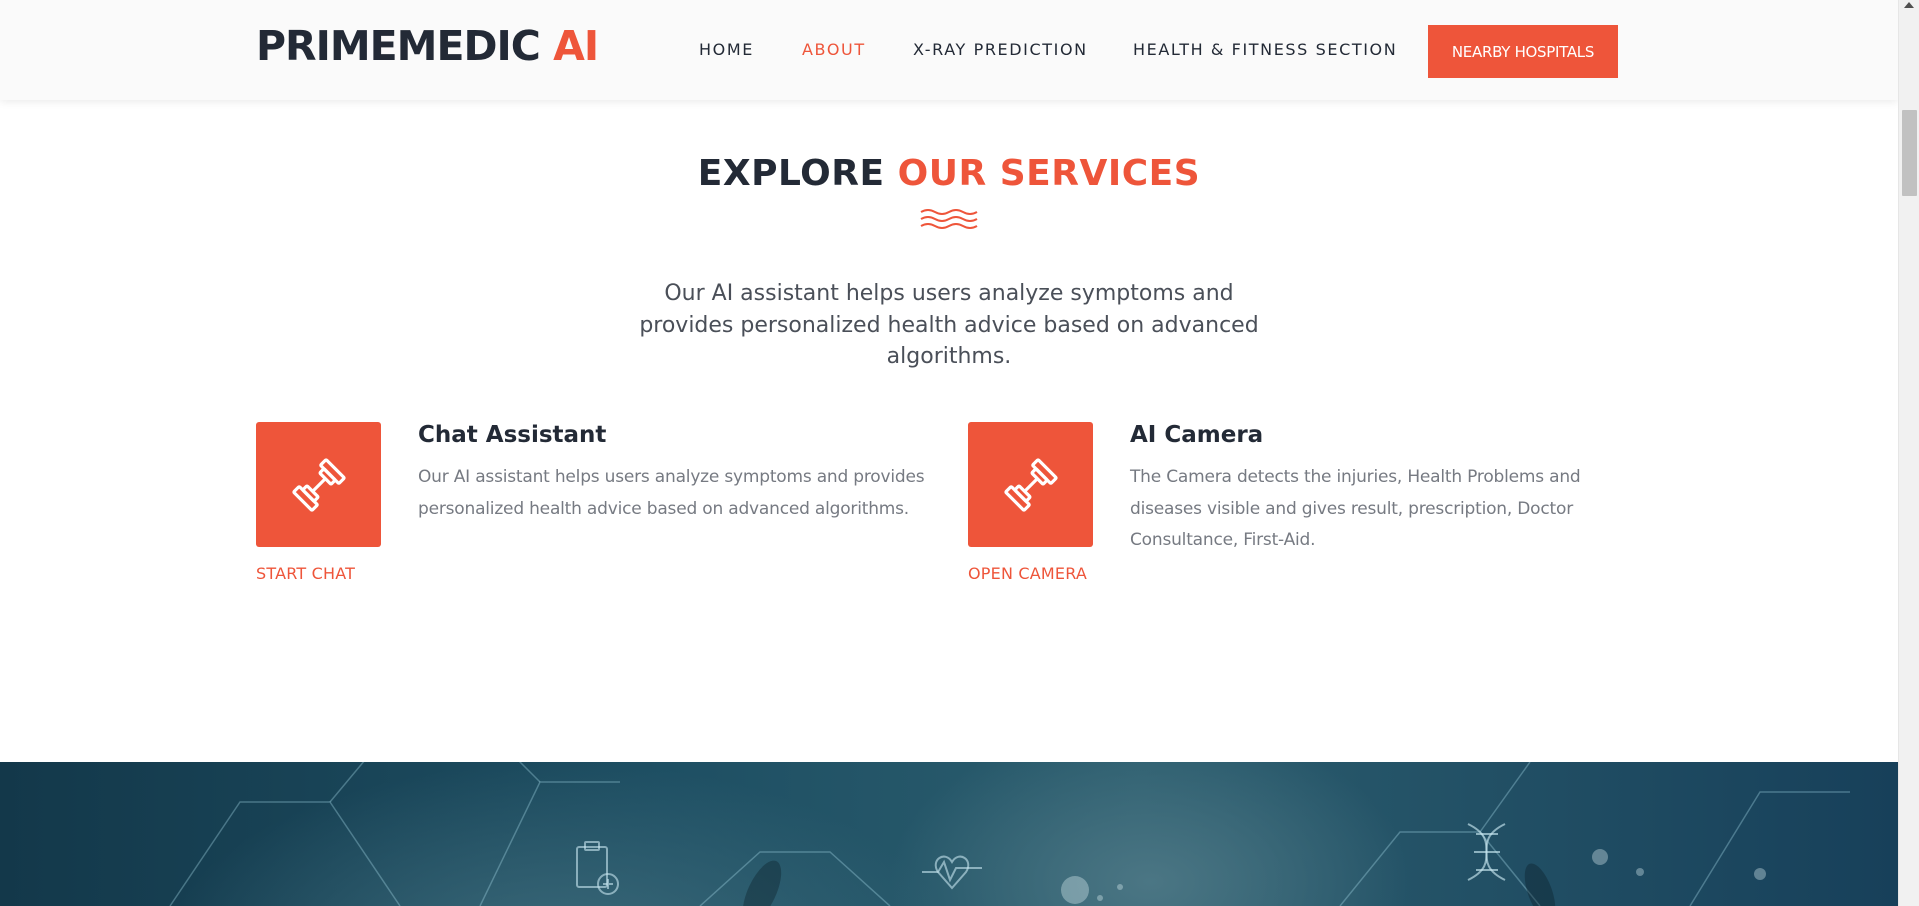 Image resolution: width=1919 pixels, height=906 pixels. What do you see at coordinates (1908, 453) in the screenshot?
I see `page-scrollbar` at bounding box center [1908, 453].